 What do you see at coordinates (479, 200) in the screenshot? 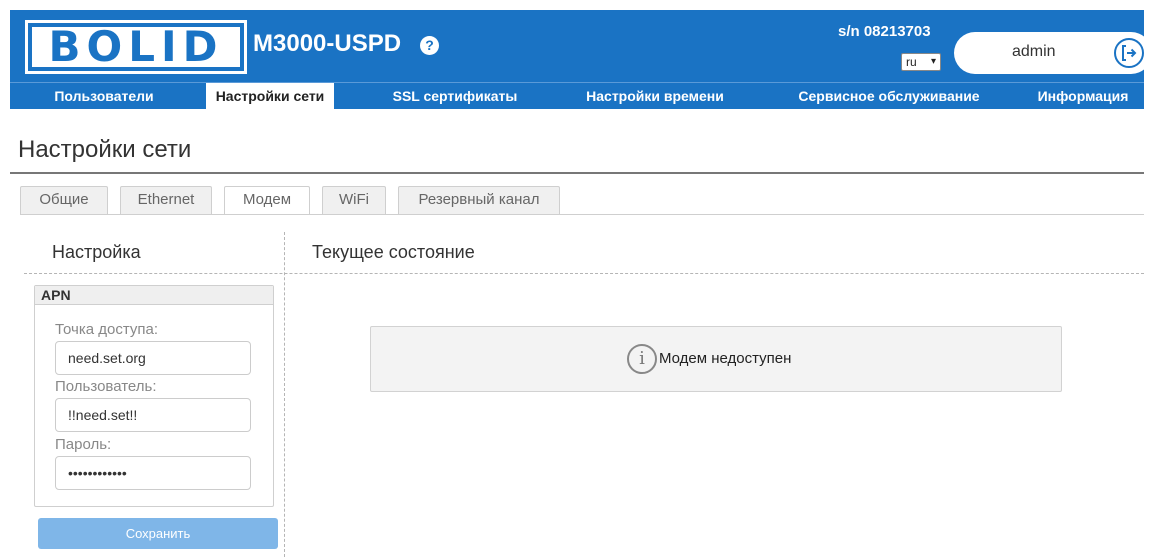
I see `tab-backup-channel: Резервный канал` at bounding box center [479, 200].